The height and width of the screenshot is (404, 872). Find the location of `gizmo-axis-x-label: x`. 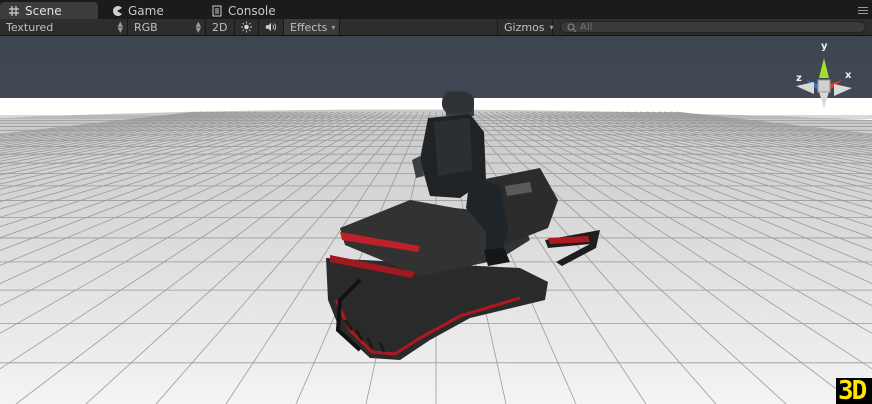

gizmo-axis-x-label: x is located at coordinates (848, 75).